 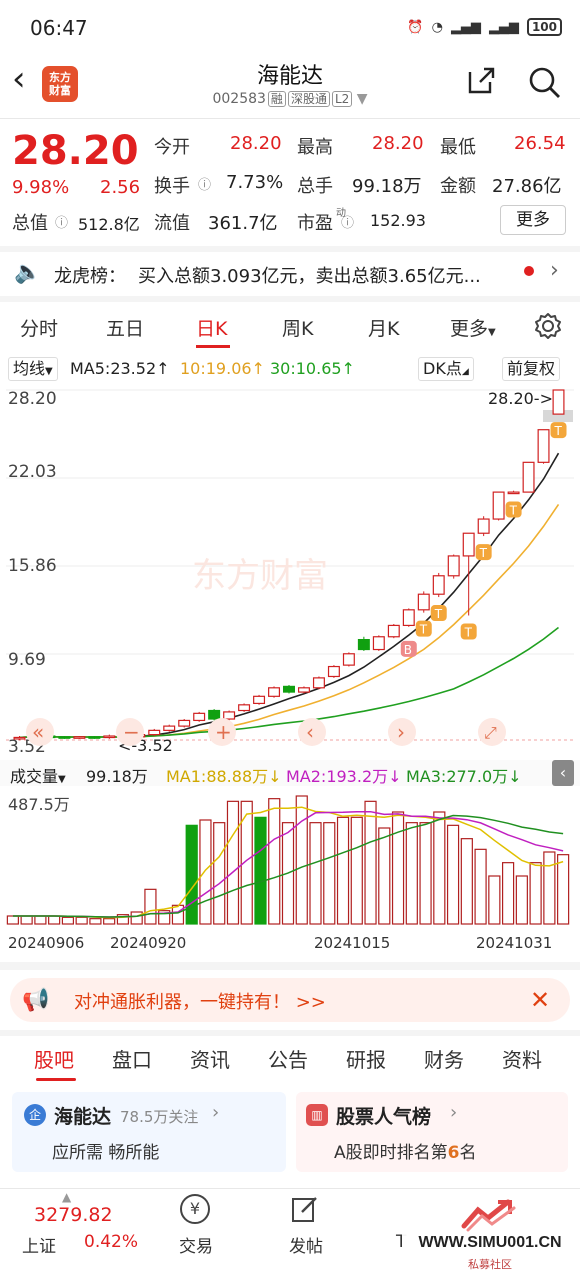 What do you see at coordinates (211, 327) in the screenshot?
I see `tab-daily-k: 日K` at bounding box center [211, 327].